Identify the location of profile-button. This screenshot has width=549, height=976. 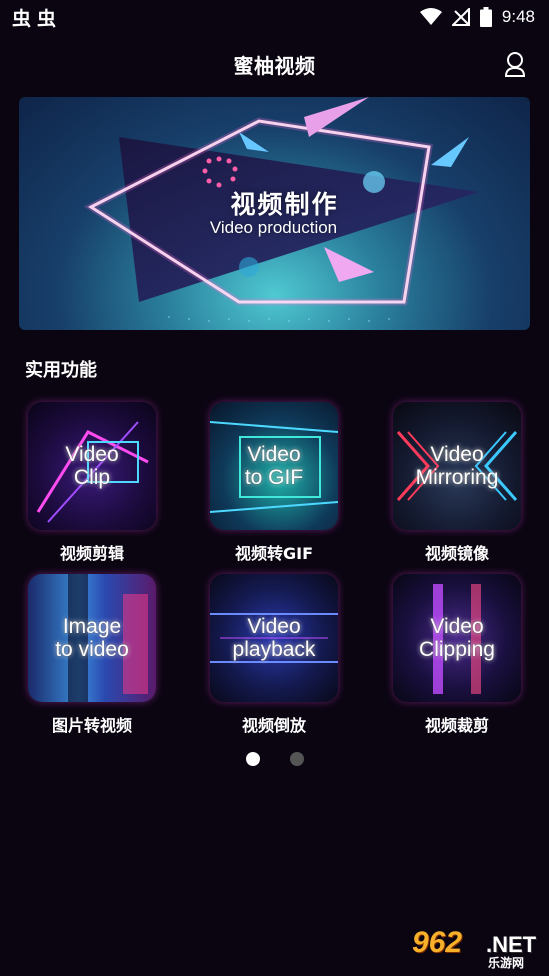
(515, 64).